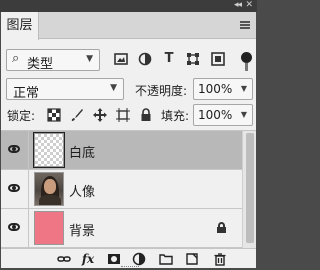  I want to click on smart-object-filter-icon, so click(218, 59).